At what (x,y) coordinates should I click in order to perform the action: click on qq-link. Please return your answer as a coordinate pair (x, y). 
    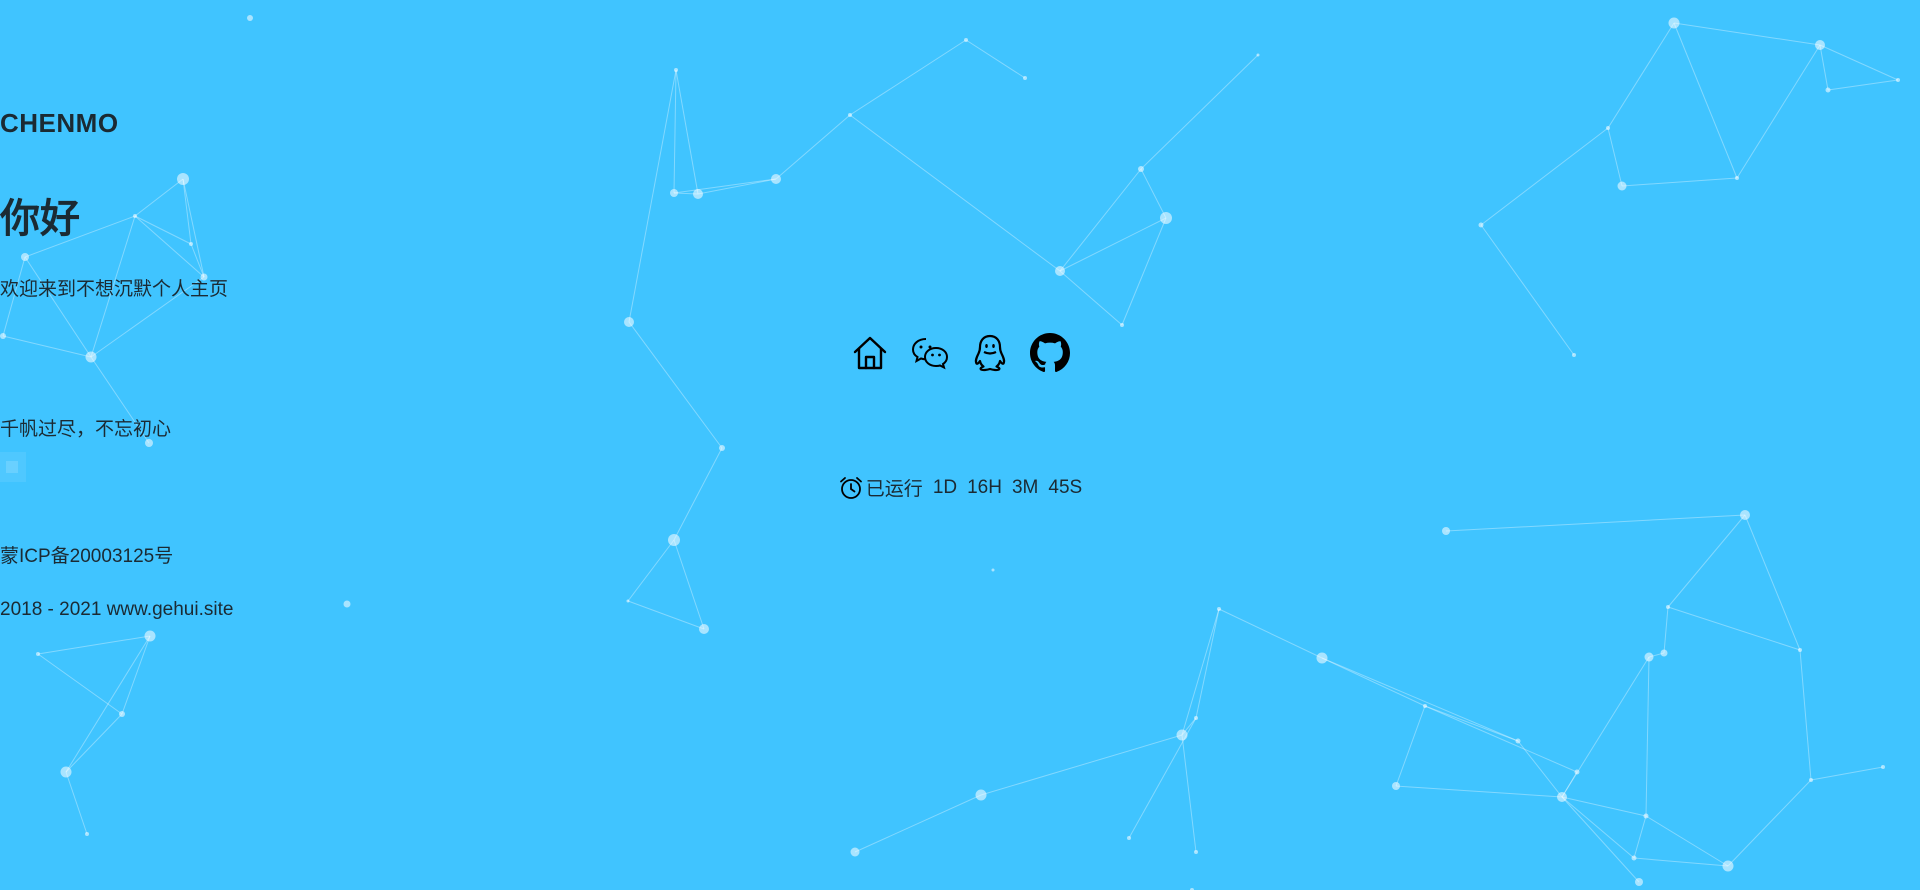
    Looking at the image, I should click on (990, 353).